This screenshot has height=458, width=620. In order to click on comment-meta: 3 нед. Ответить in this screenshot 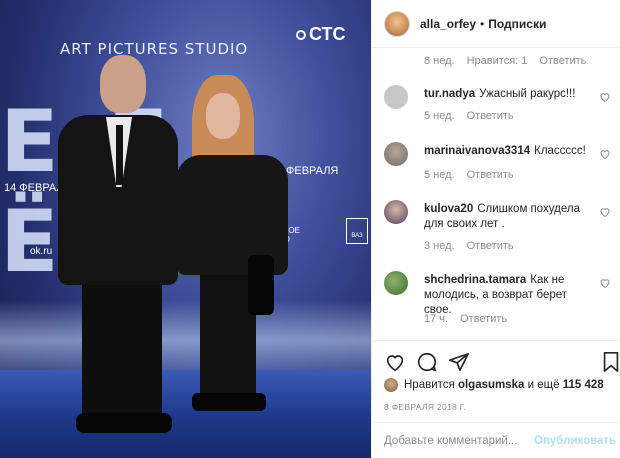, I will do `click(469, 246)`.